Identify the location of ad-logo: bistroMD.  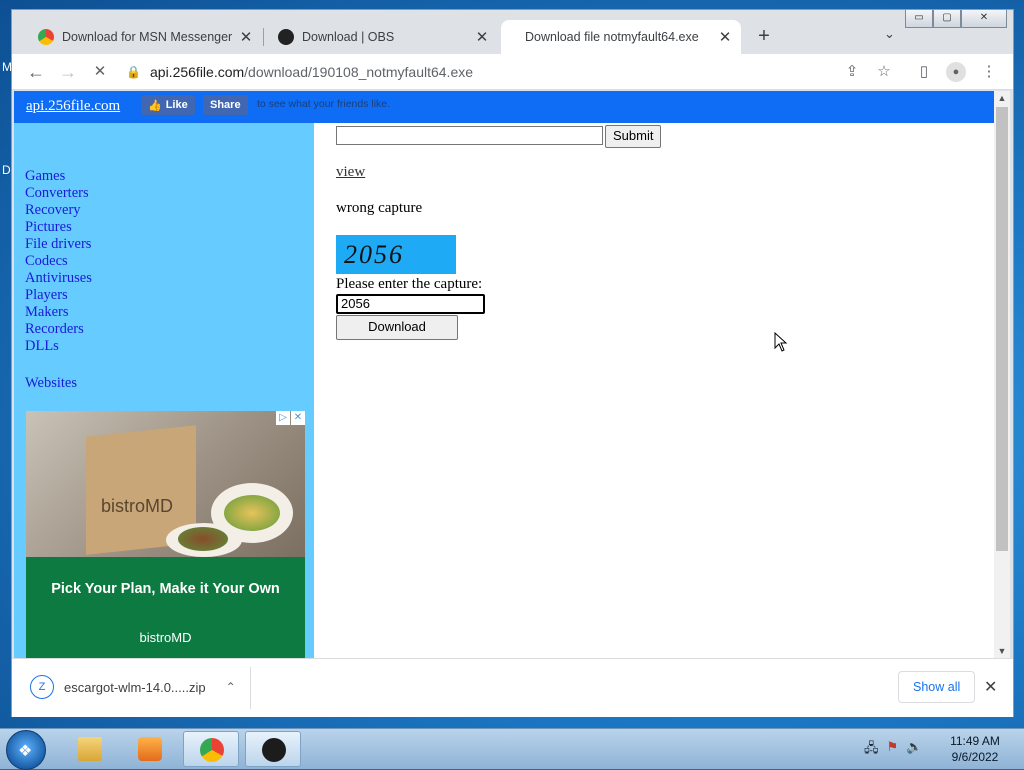
(165, 637).